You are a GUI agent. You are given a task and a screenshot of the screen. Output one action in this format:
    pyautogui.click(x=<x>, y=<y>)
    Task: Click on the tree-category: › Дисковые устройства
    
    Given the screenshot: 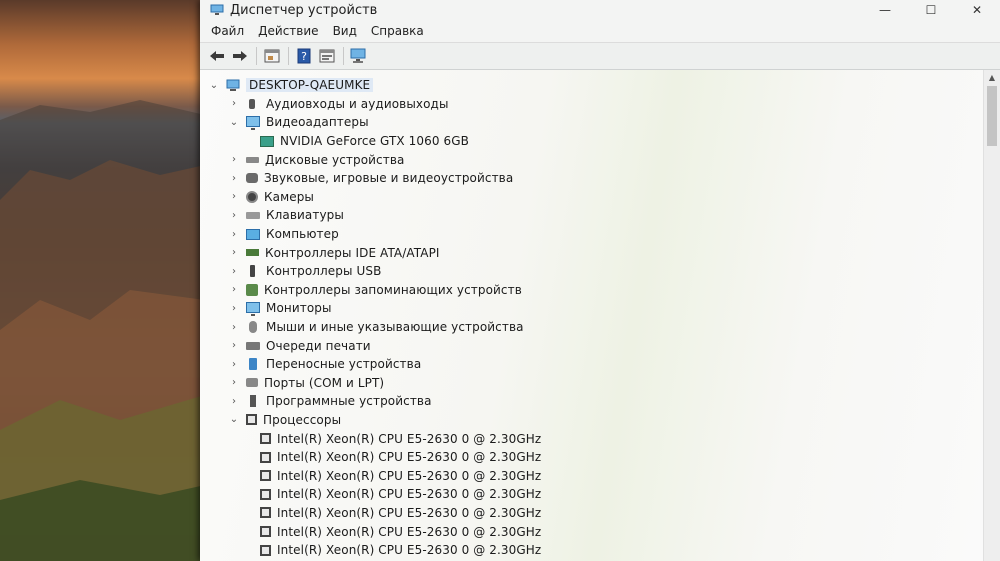 What is the action you would take?
    pyautogui.click(x=592, y=159)
    